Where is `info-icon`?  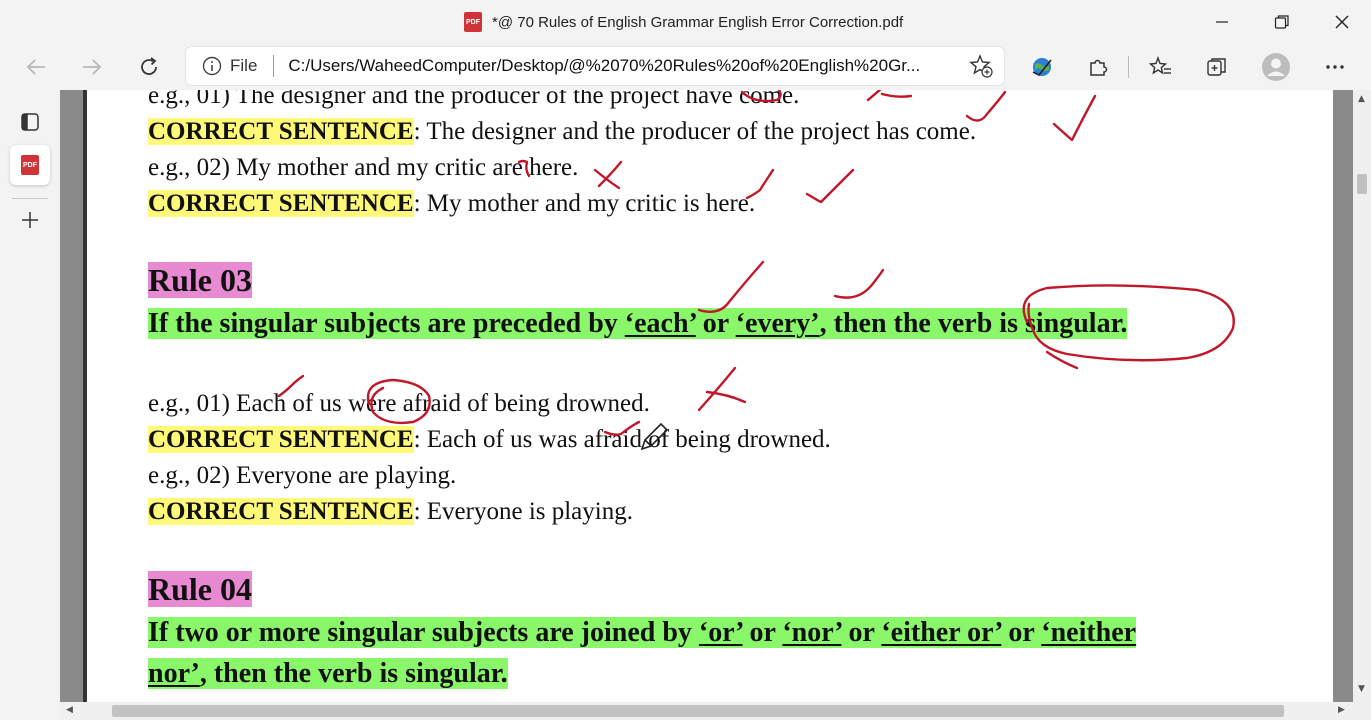 info-icon is located at coordinates (212, 66).